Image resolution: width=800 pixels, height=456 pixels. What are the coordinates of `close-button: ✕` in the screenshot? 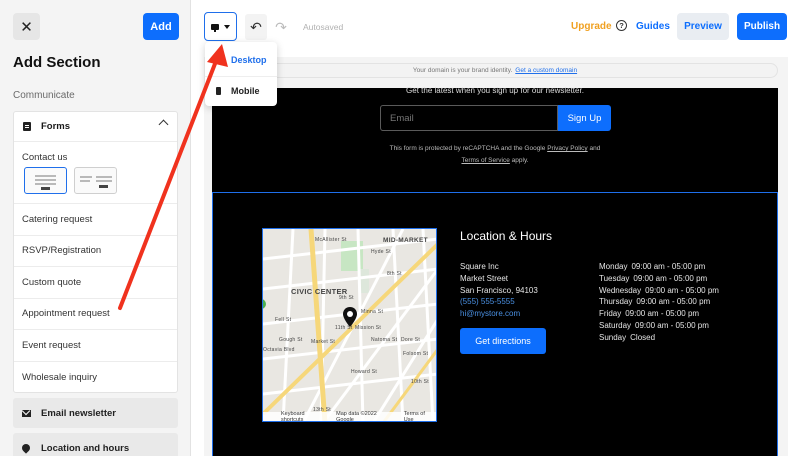 It's located at (26, 26).